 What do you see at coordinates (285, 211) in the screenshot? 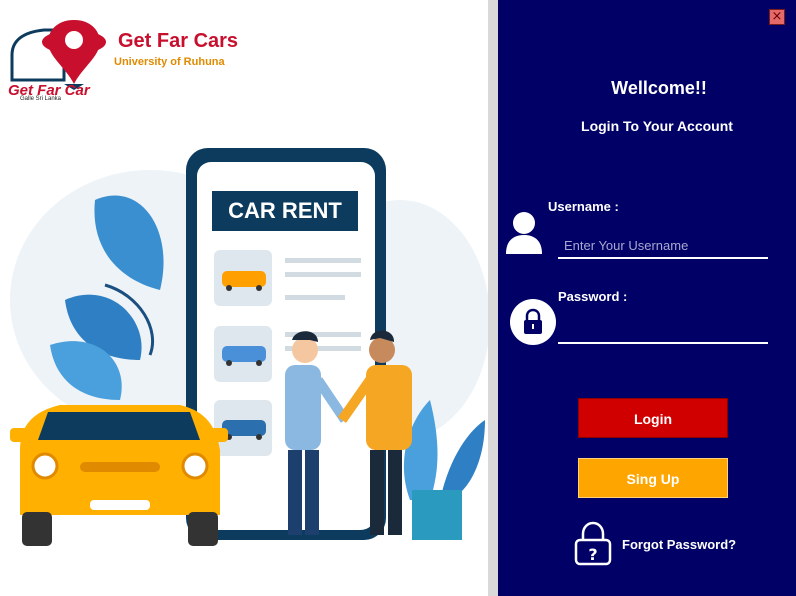
I see `car-rent-sign: CAR RENT` at bounding box center [285, 211].